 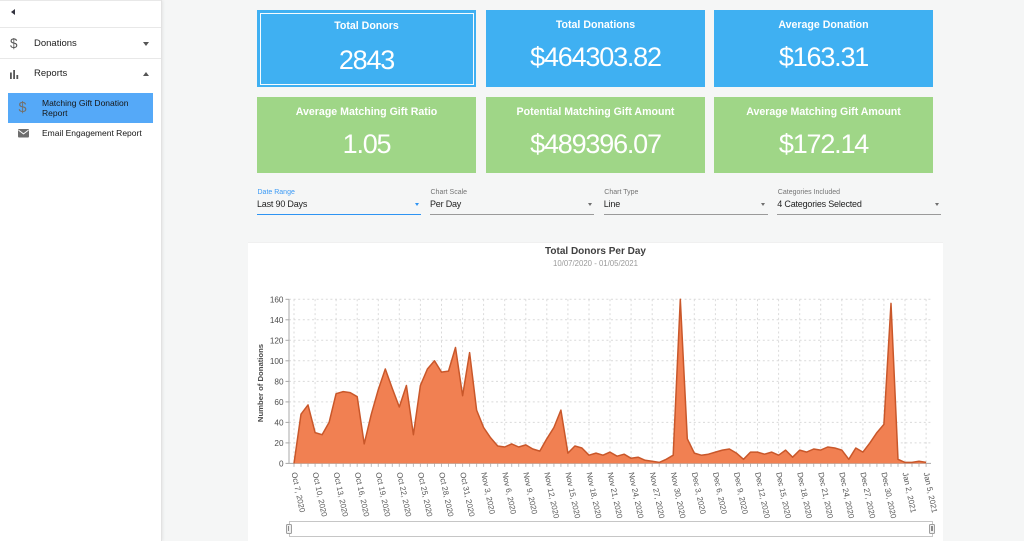 What do you see at coordinates (404, 494) in the screenshot?
I see `svg-text: Oct 22, 2020` at bounding box center [404, 494].